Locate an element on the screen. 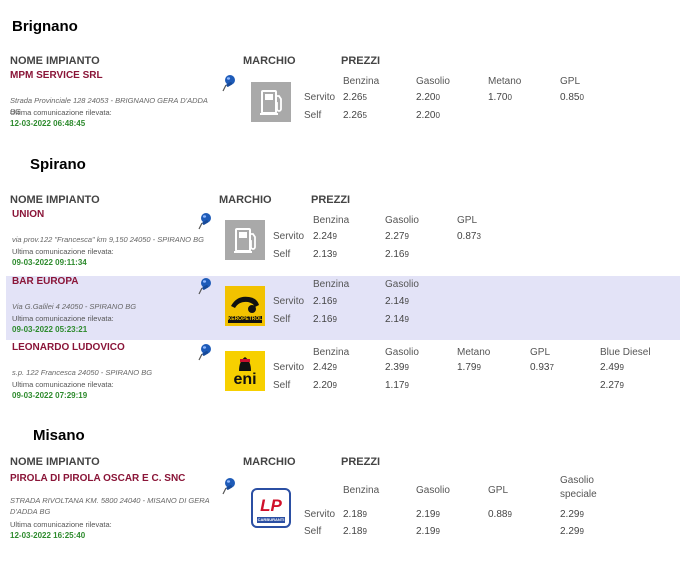 The height and width of the screenshot is (587, 680). price-servito: 2.149 is located at coordinates (397, 301).